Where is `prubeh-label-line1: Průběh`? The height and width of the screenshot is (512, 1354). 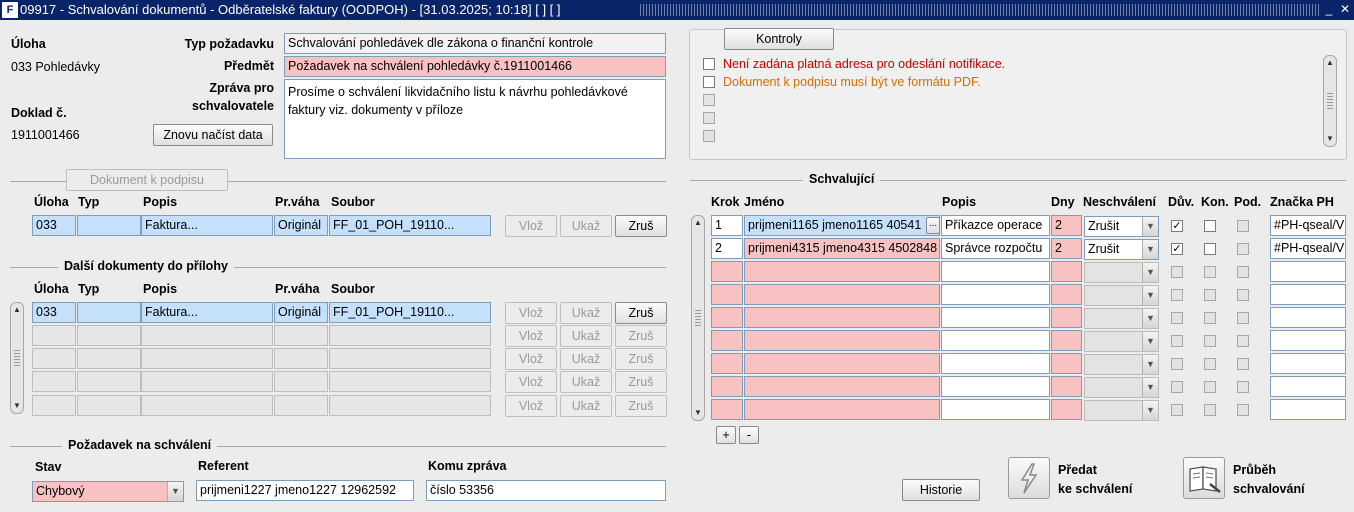
prubeh-label-line1: Průběh is located at coordinates (1254, 470).